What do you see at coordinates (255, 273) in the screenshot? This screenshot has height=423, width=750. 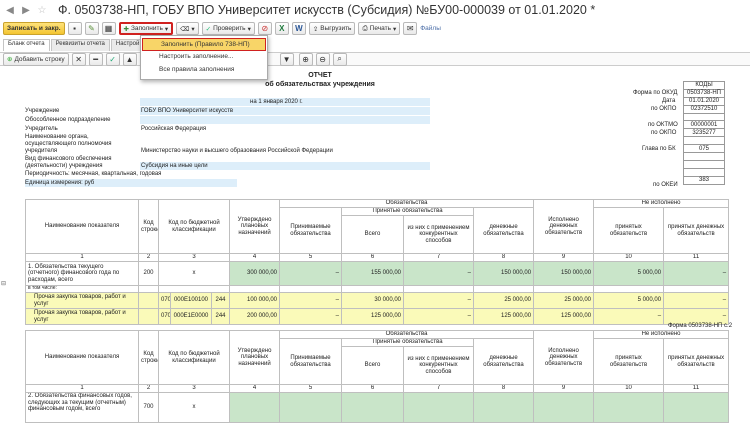 I see `cell-approved: 300 000,00` at bounding box center [255, 273].